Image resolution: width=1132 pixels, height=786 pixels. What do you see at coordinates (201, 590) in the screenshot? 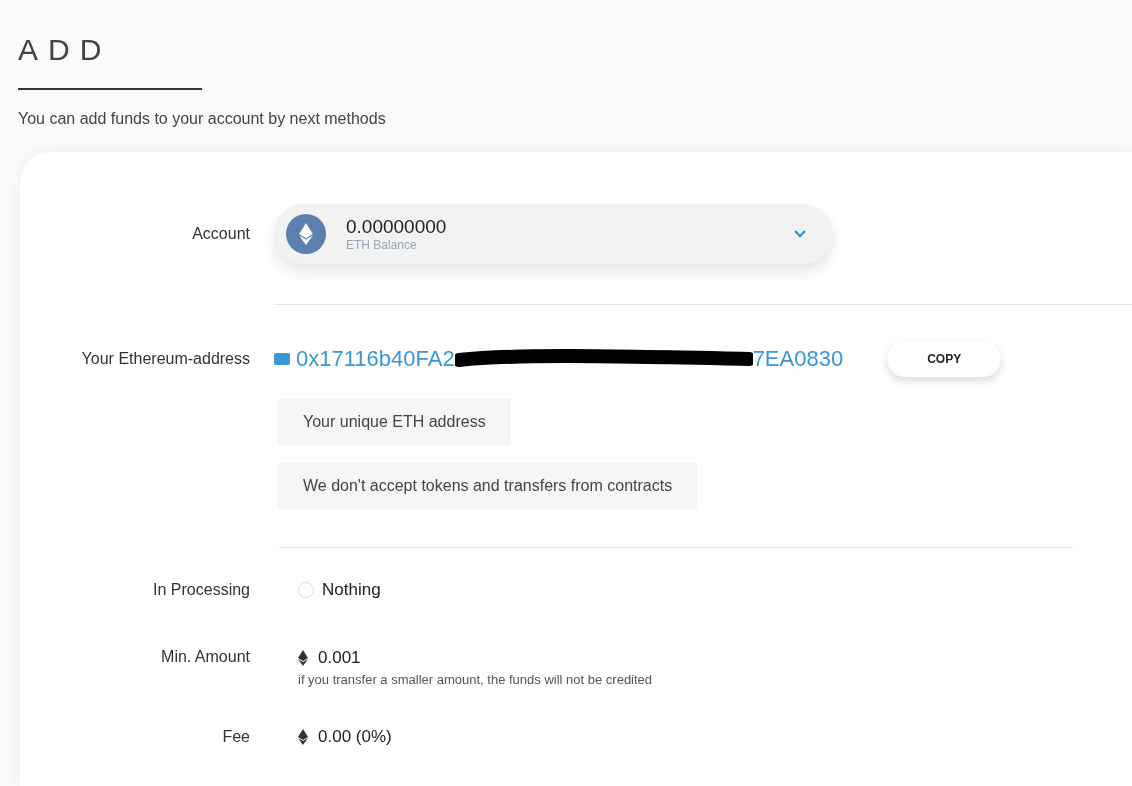
I see `field-label: In Processing` at bounding box center [201, 590].